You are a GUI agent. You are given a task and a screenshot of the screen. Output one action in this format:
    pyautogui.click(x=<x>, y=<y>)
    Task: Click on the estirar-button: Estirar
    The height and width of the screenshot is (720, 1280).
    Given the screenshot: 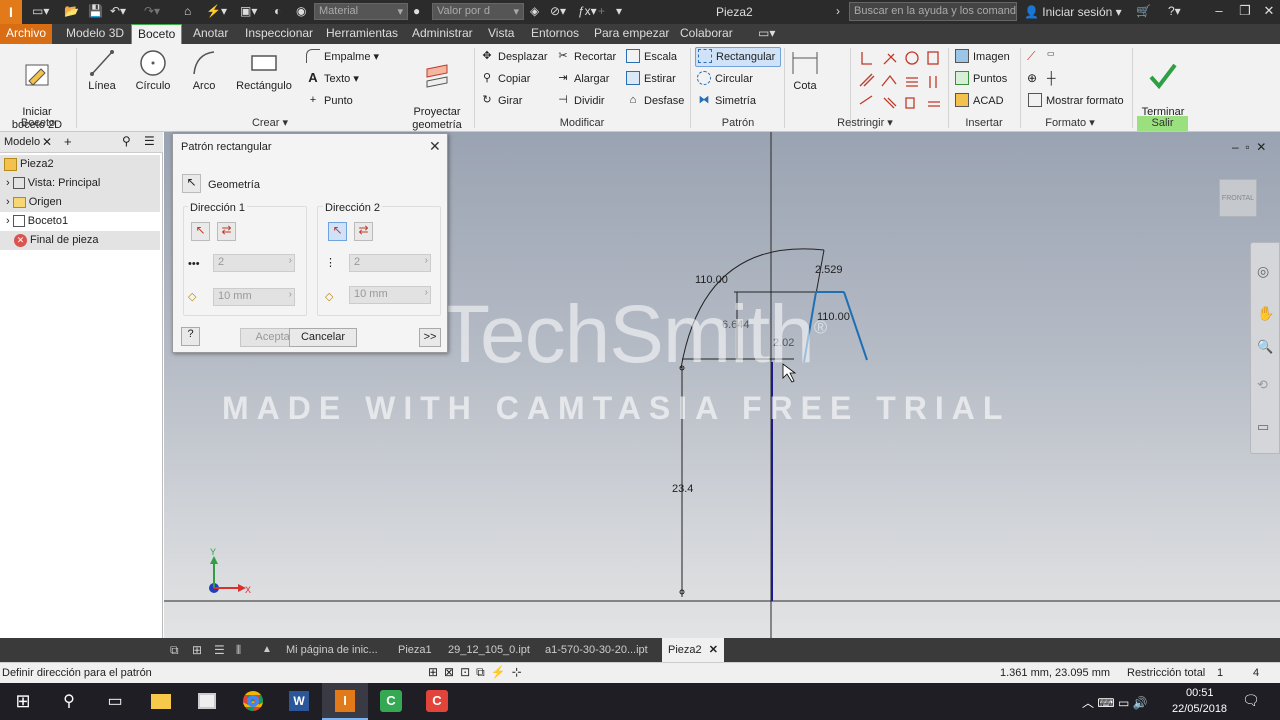 What is the action you would take?
    pyautogui.click(x=651, y=80)
    